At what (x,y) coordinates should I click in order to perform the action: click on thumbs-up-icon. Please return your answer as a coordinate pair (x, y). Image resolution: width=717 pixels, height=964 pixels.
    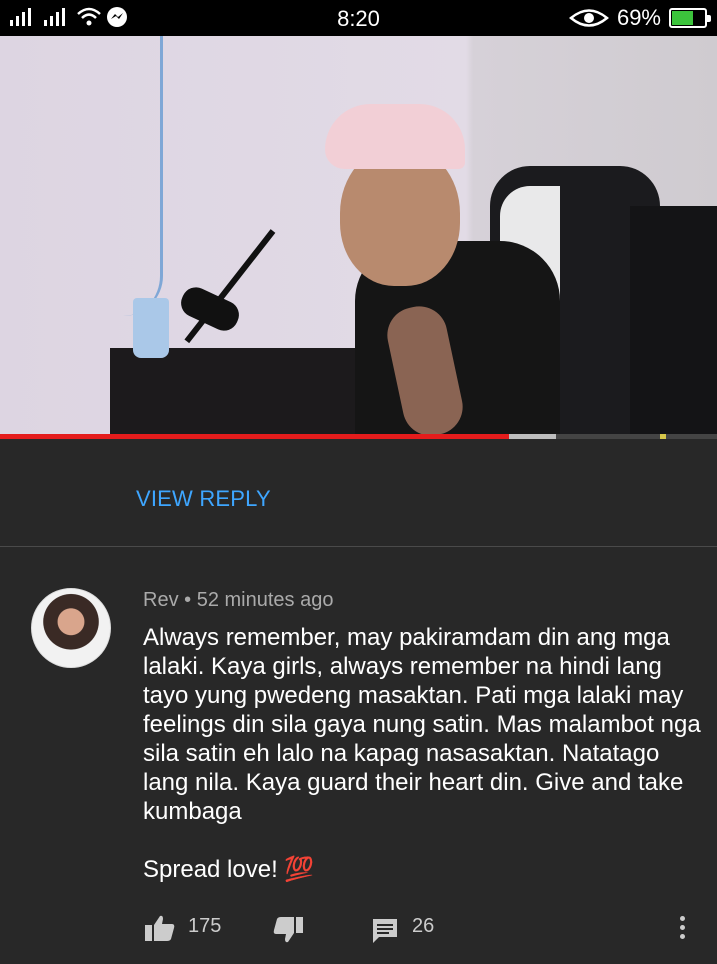
    Looking at the image, I should click on (160, 928).